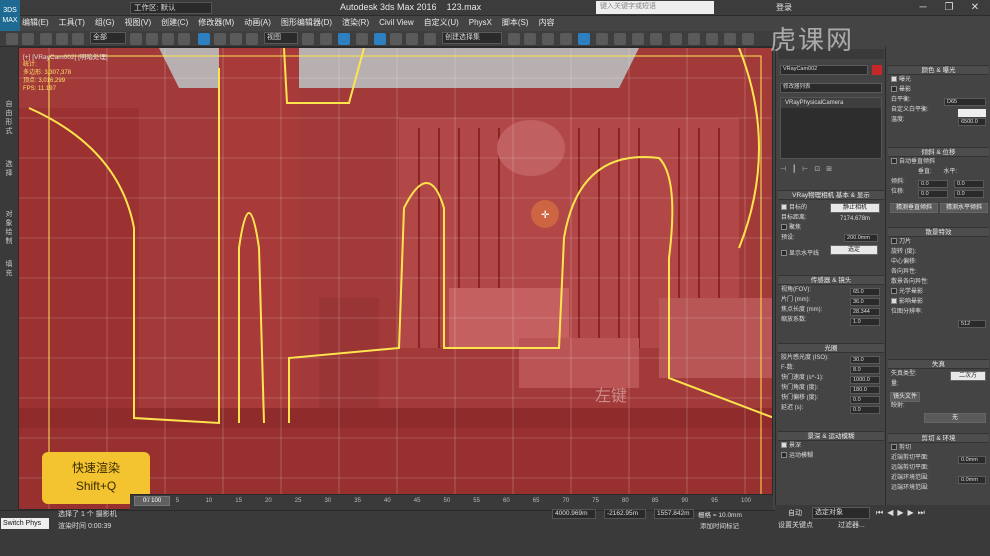 The height and width of the screenshot is (556, 990). Describe the element at coordinates (515, 23) in the screenshot. I see `menu-scripting: 脚本(S)` at that location.